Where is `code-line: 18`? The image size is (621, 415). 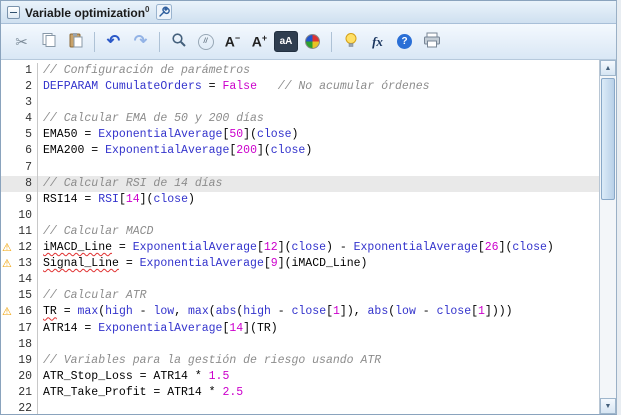 code-line: 18 is located at coordinates (300, 344).